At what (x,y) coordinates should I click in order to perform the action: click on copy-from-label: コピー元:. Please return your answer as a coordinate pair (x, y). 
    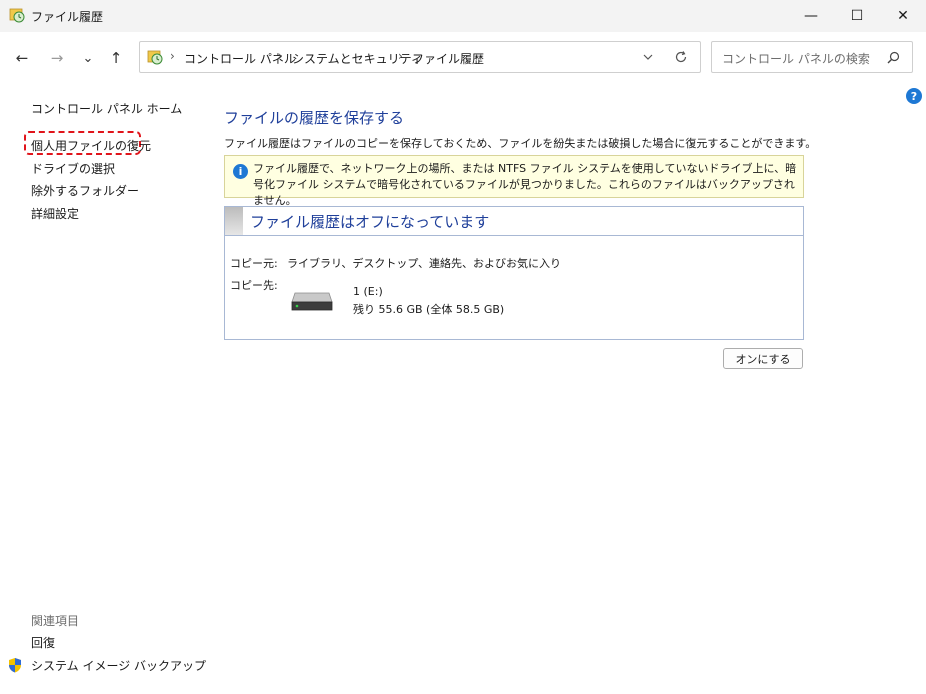
    Looking at the image, I should click on (254, 263).